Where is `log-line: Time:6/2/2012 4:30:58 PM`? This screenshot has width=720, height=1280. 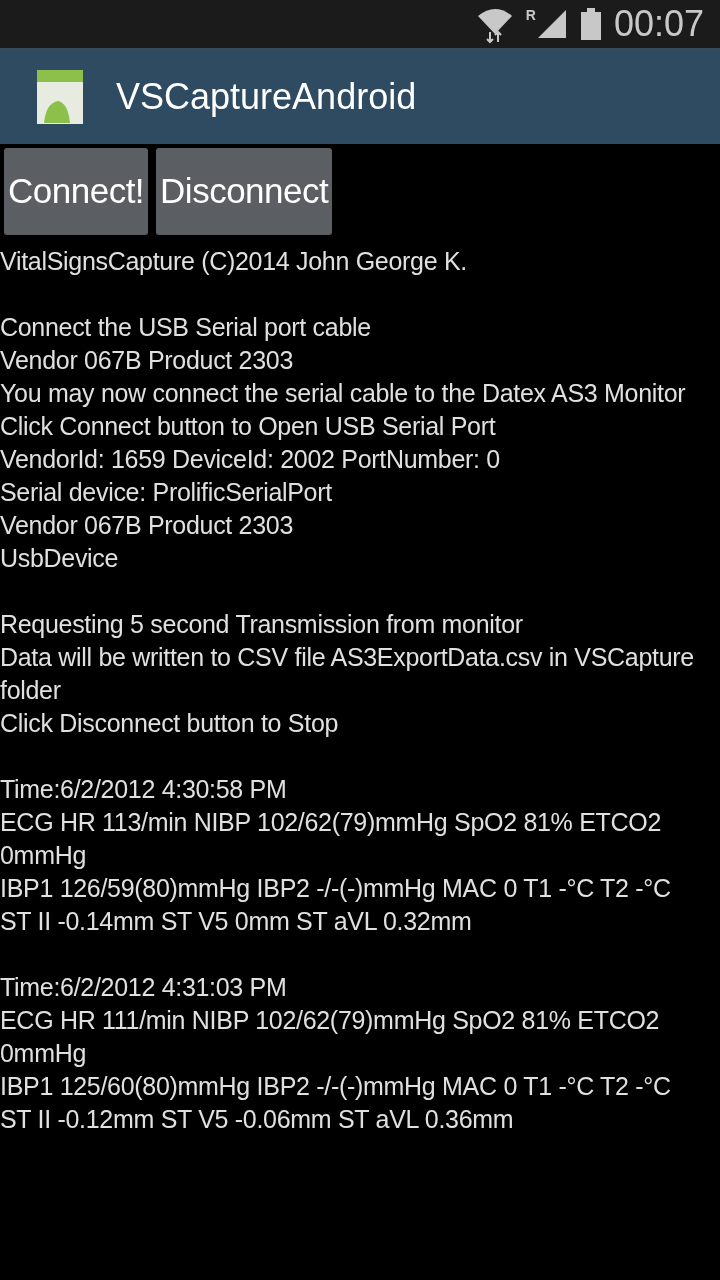 log-line: Time:6/2/2012 4:30:58 PM is located at coordinates (144, 789).